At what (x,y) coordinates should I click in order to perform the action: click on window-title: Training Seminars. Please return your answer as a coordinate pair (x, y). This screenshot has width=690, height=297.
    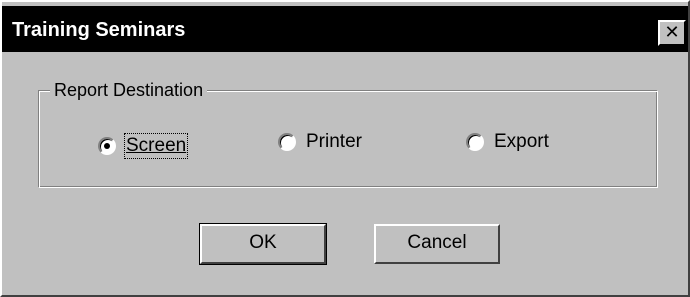
    Looking at the image, I should click on (99, 30).